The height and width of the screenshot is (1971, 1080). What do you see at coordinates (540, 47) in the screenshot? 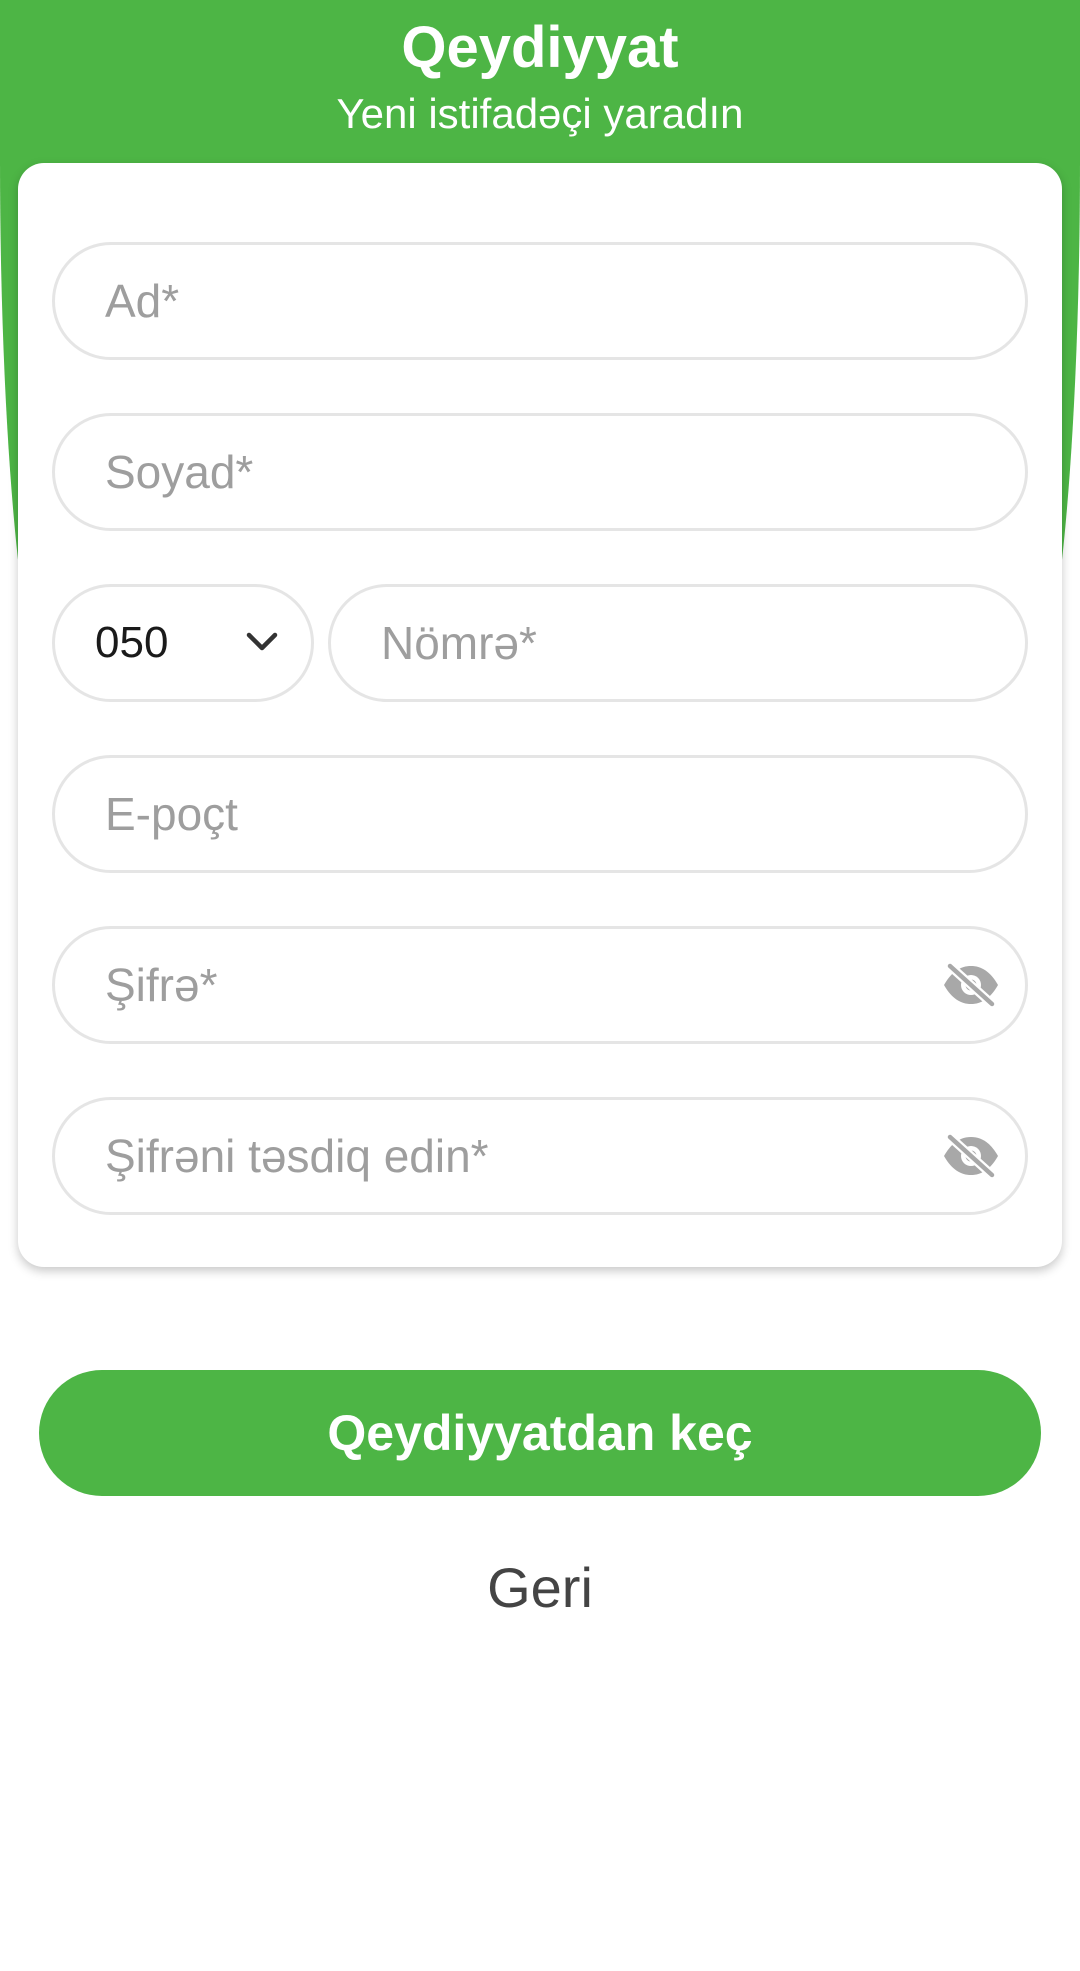
I see `page-title: Qeydiyyat` at bounding box center [540, 47].